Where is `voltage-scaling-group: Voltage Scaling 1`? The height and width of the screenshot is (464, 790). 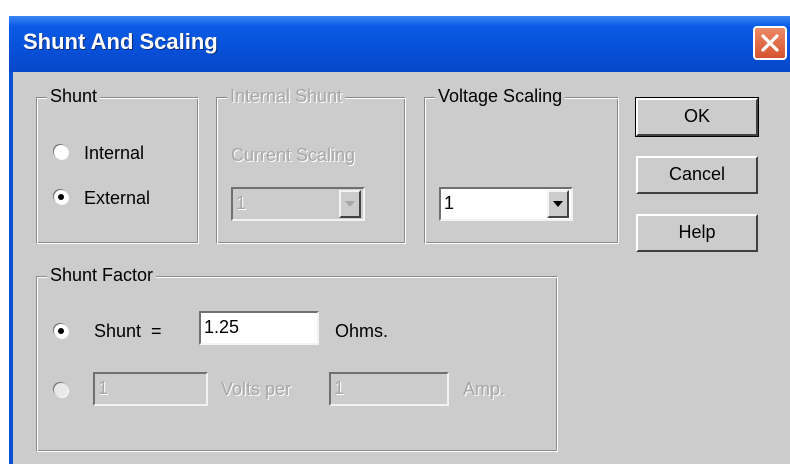 voltage-scaling-group: Voltage Scaling 1 is located at coordinates (521, 164).